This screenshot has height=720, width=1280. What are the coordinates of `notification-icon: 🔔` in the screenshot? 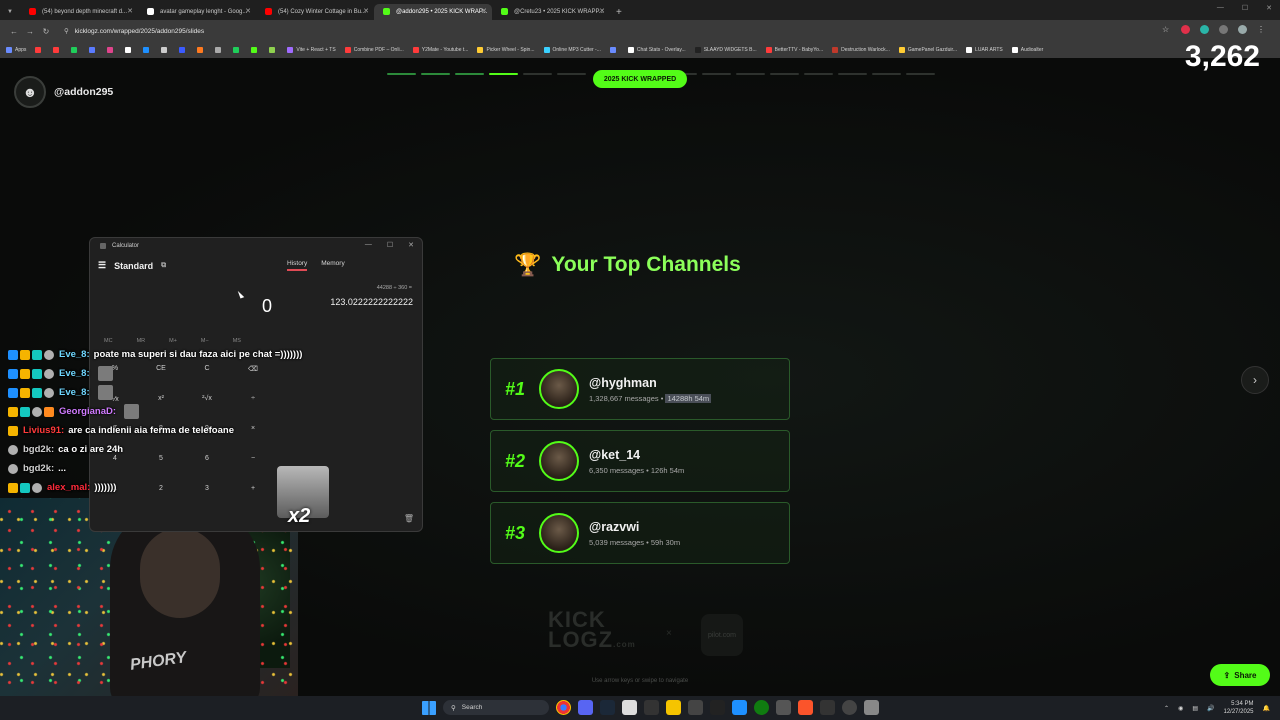 It's located at (1266, 708).